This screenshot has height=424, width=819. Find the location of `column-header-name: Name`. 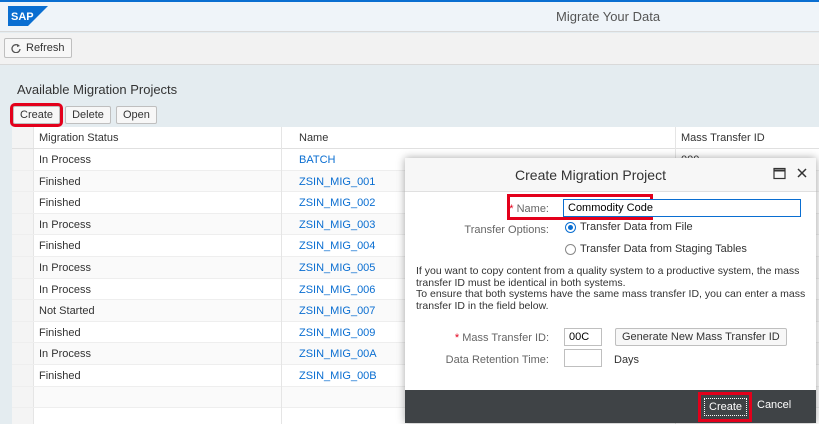

column-header-name: Name is located at coordinates (313, 138).